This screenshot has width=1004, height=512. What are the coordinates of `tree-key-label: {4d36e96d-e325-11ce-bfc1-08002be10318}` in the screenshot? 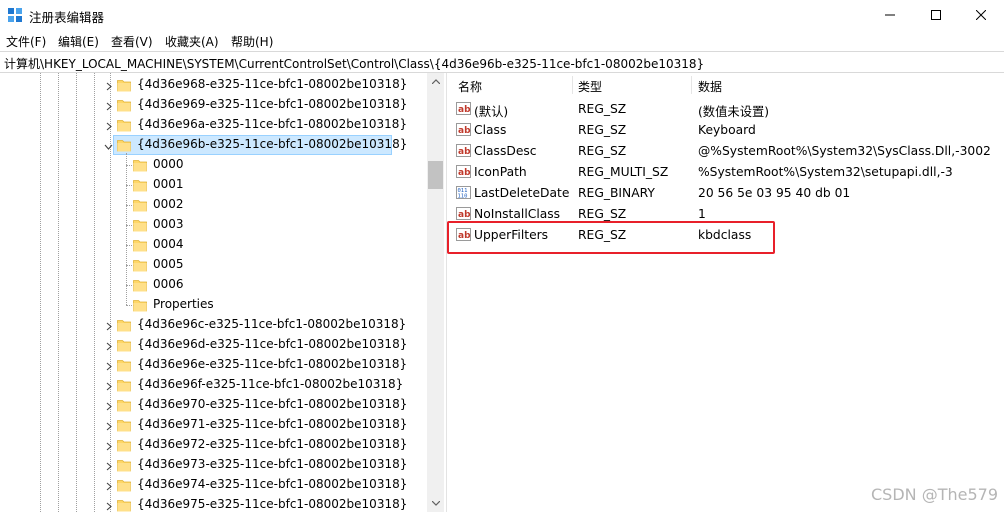 It's located at (272, 344).